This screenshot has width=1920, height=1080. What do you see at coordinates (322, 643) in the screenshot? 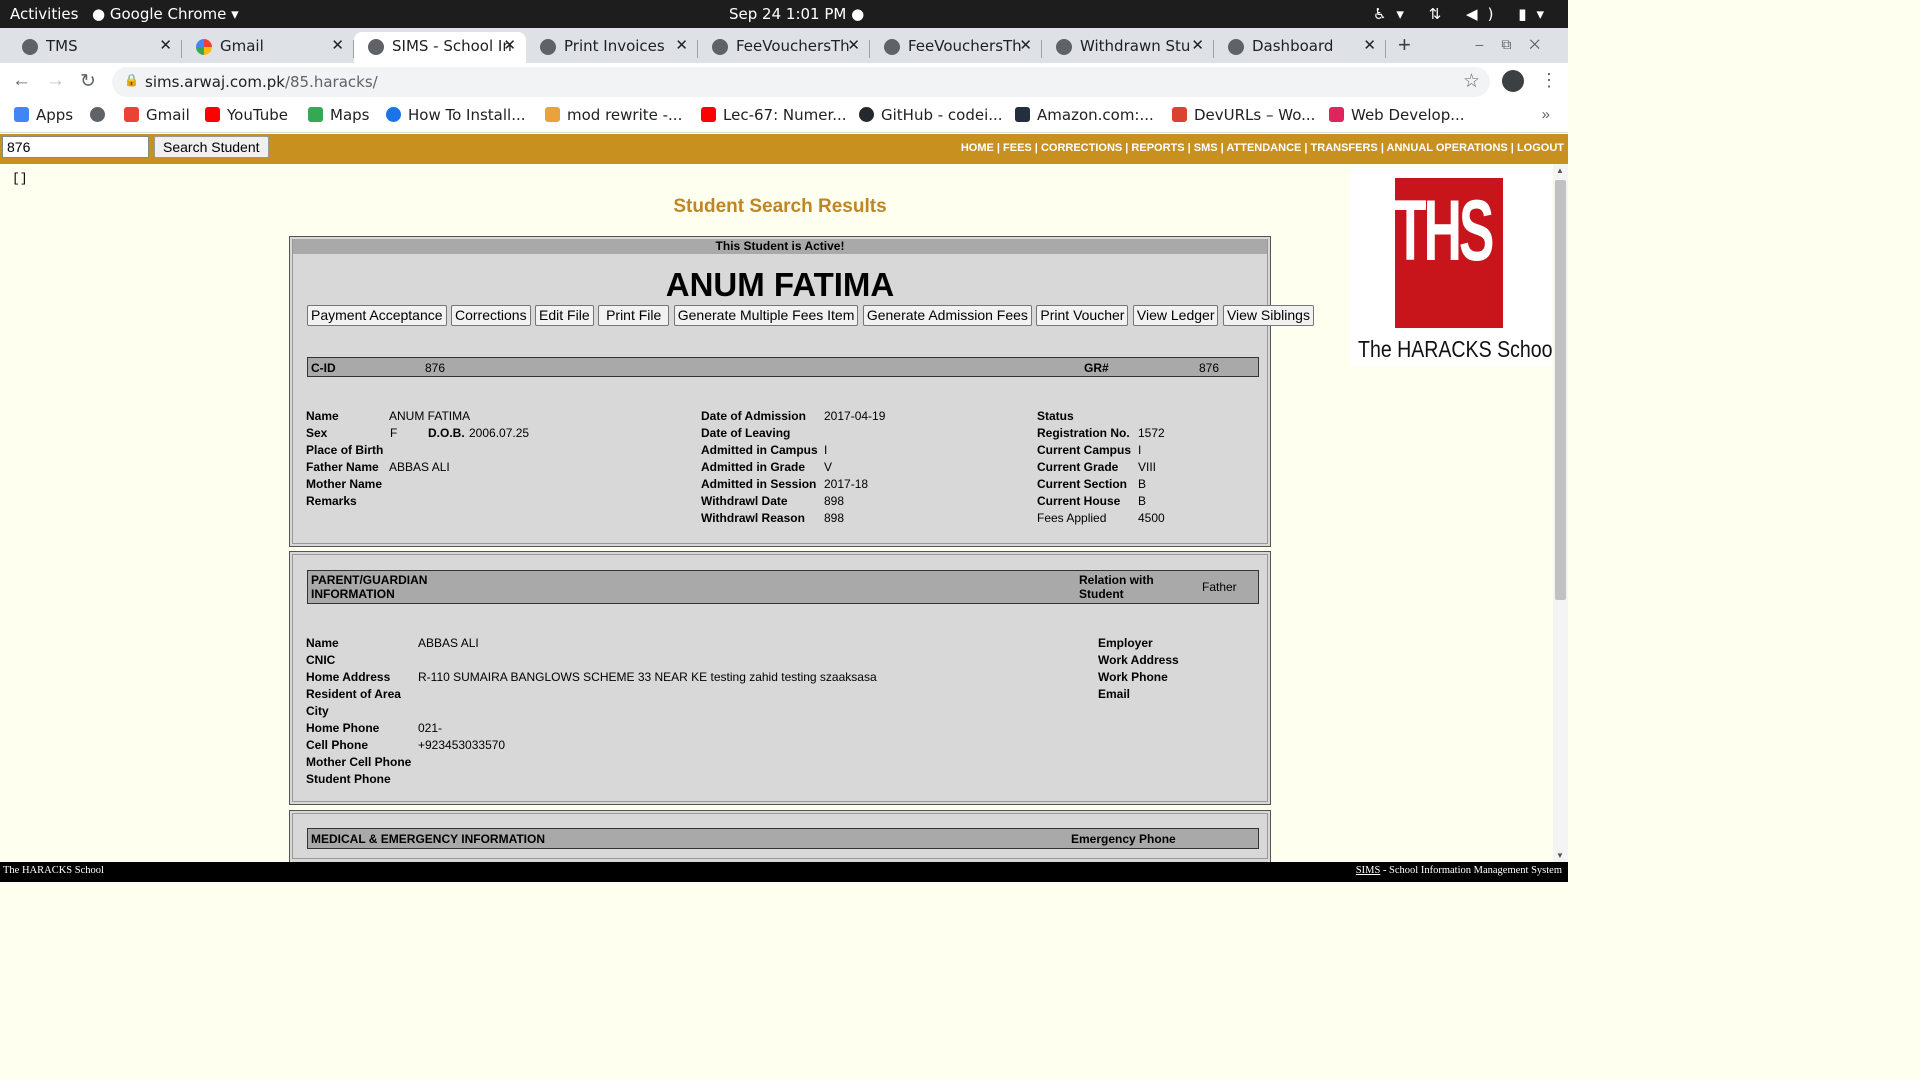
I see `guardian-name: Name` at bounding box center [322, 643].